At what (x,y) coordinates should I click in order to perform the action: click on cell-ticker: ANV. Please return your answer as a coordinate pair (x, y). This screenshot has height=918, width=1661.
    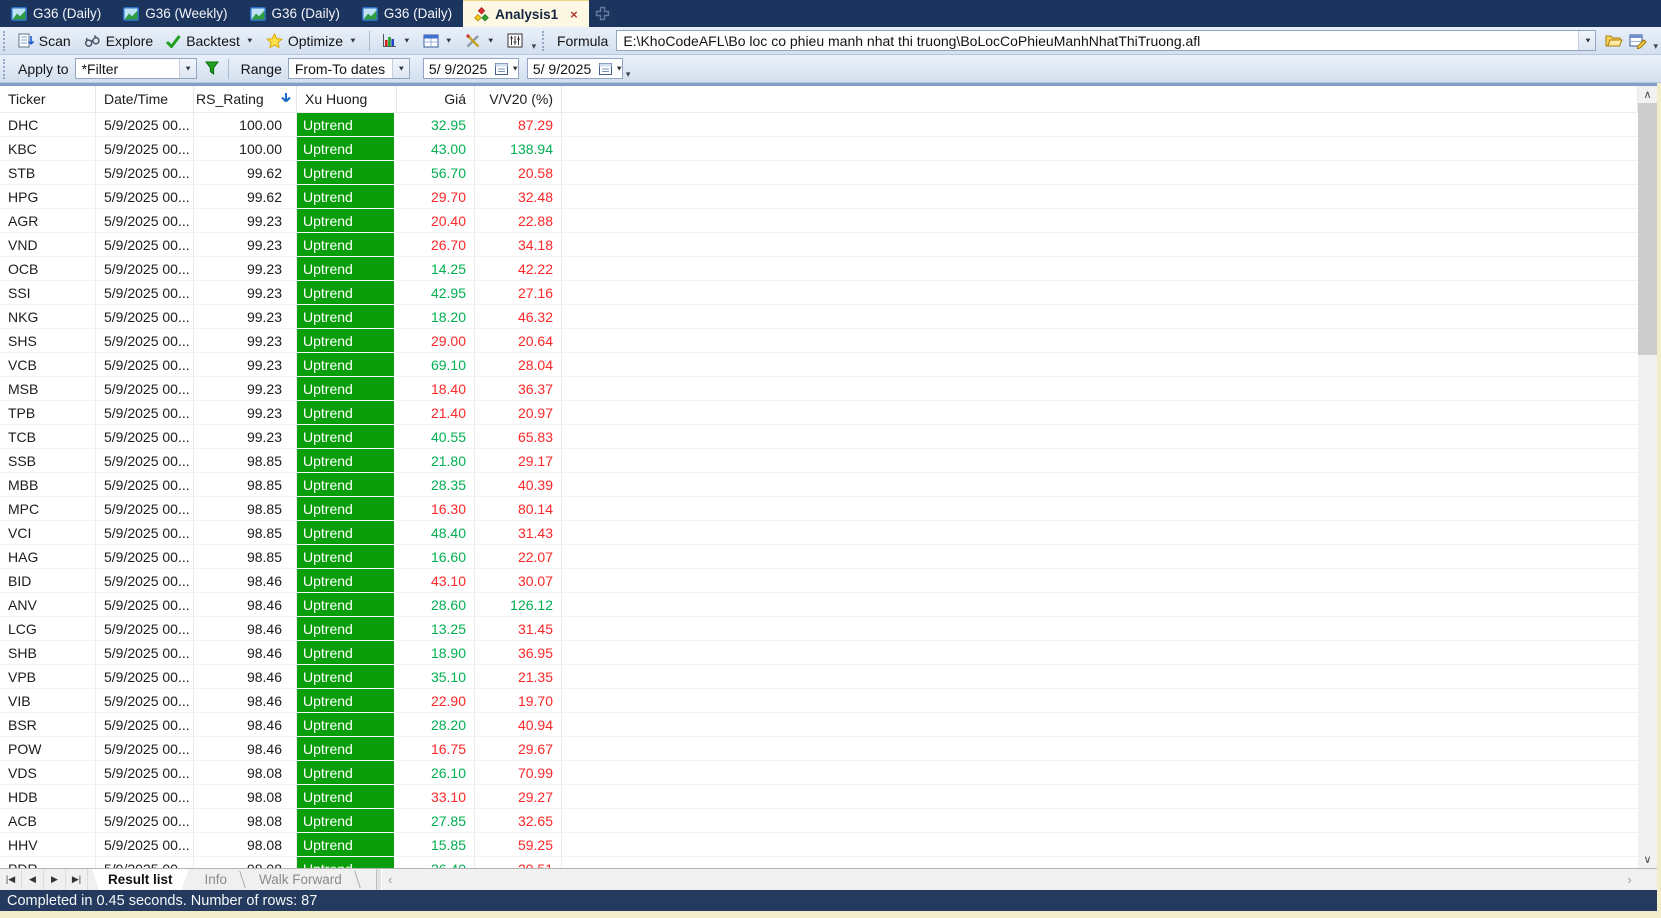
    Looking at the image, I should click on (48, 605).